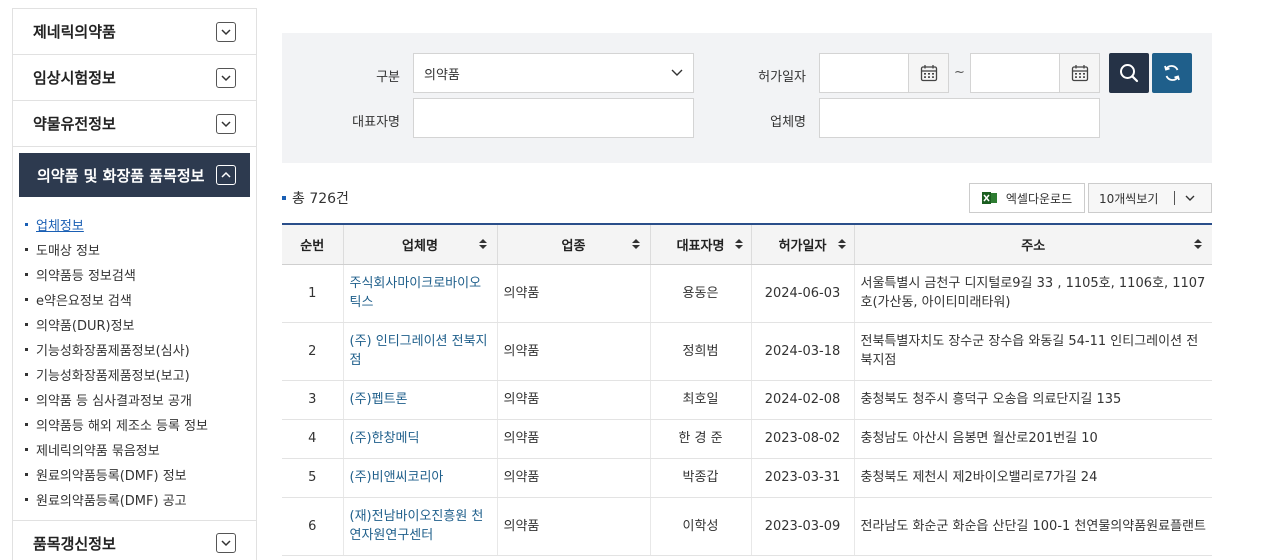  Describe the element at coordinates (74, 32) in the screenshot. I see `sidebar-category-label: 제네릭의약품` at that location.